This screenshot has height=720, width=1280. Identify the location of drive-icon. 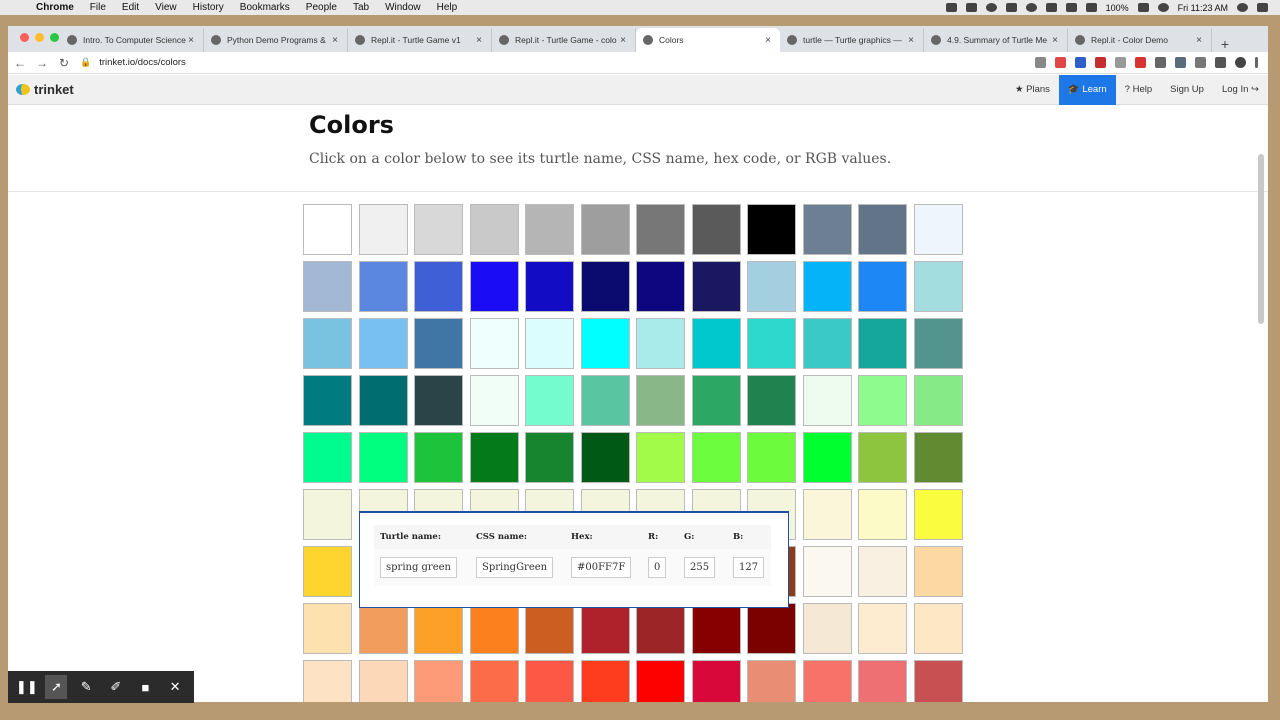
(1011, 7).